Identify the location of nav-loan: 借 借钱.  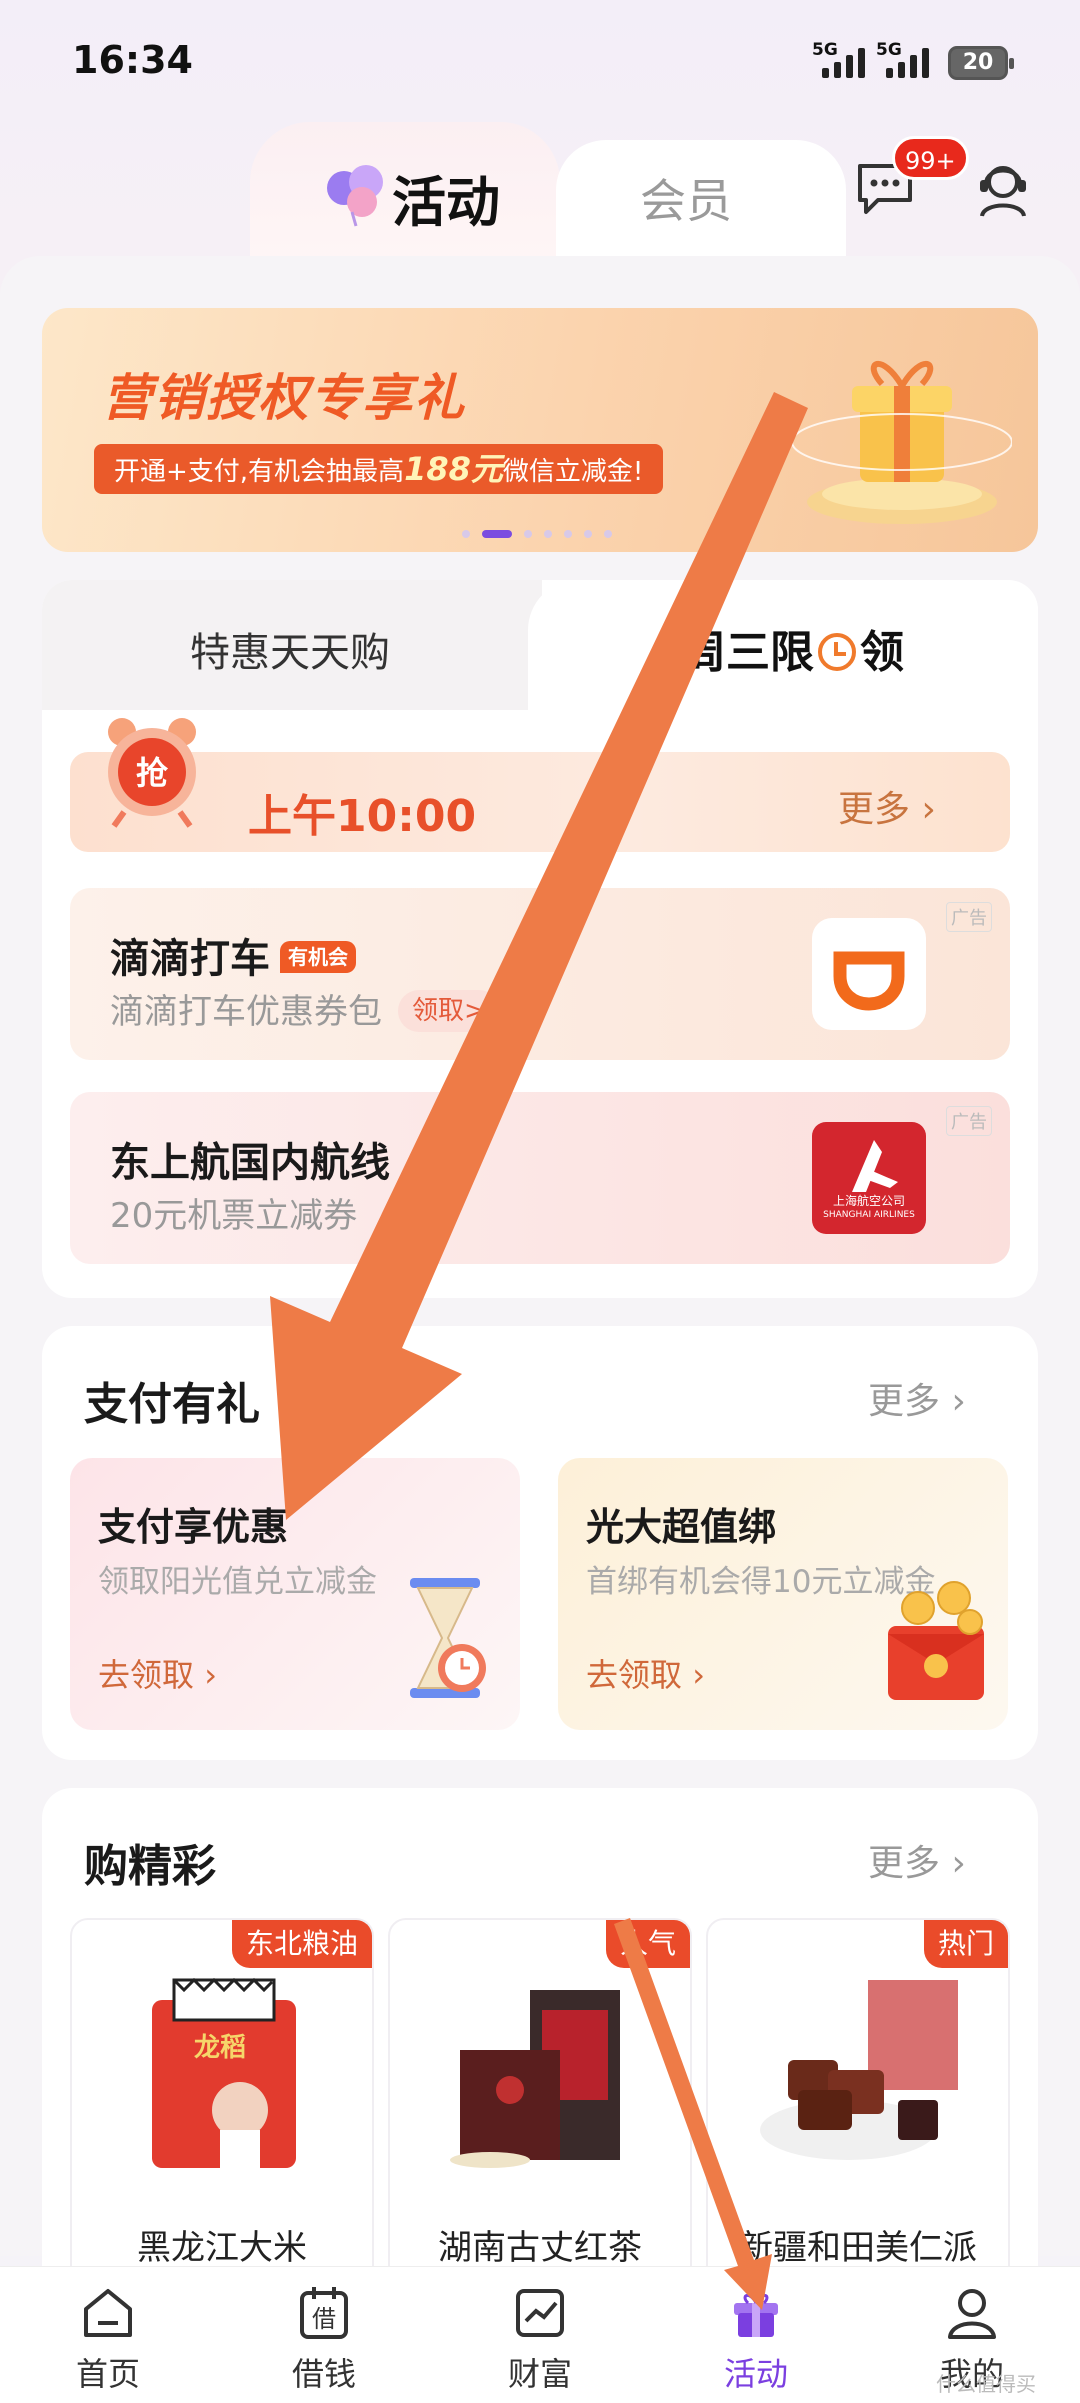
(324, 2335).